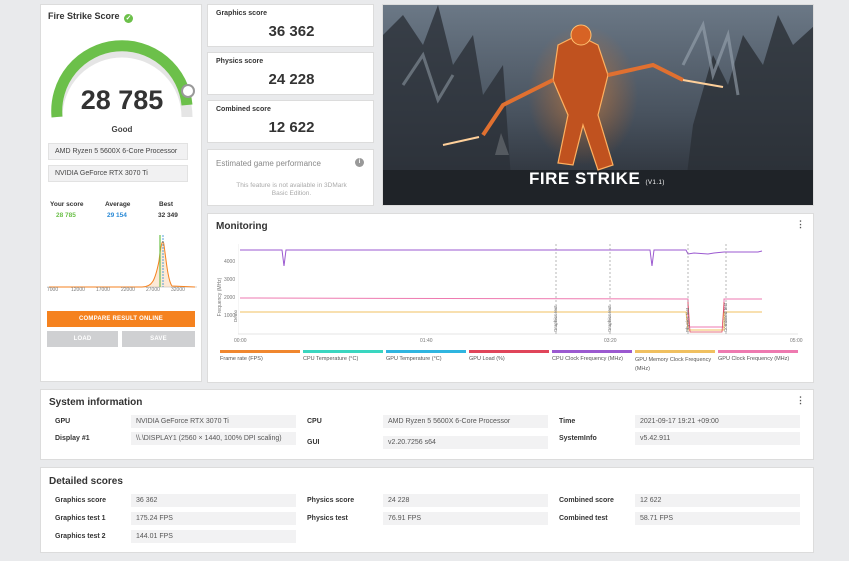 This screenshot has width=849, height=561. What do you see at coordinates (725, 317) in the screenshot?
I see `marker-combined-test: Combined test` at bounding box center [725, 317].